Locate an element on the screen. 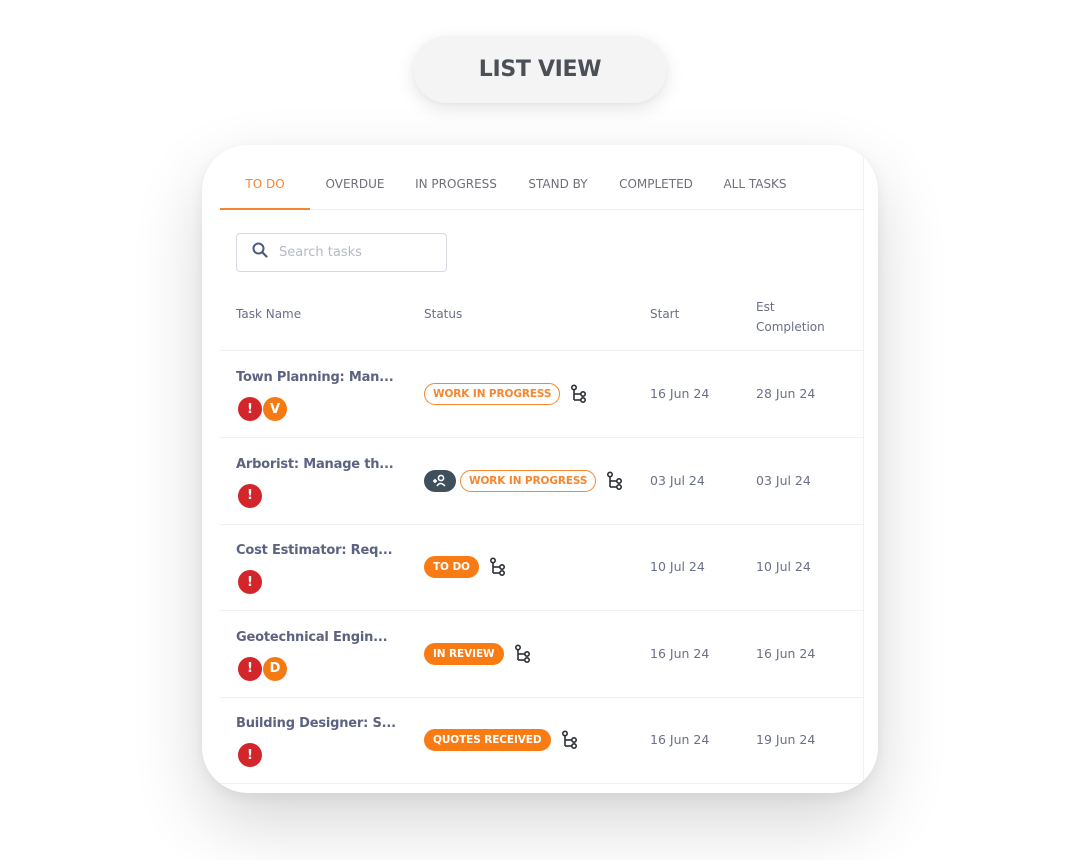  est-completion-date: 16 Jun 24 is located at coordinates (786, 653).